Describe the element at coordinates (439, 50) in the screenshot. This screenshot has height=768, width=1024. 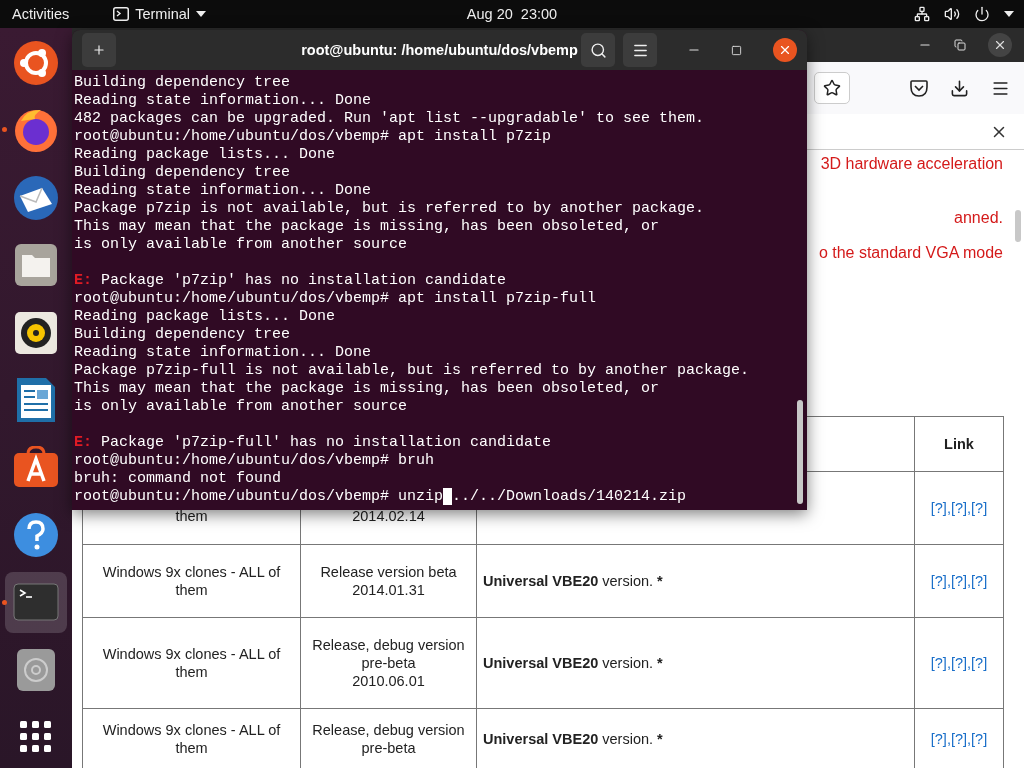
I see `window-title: root@ubuntu: /home/ubuntu/dos/vbemp` at that location.